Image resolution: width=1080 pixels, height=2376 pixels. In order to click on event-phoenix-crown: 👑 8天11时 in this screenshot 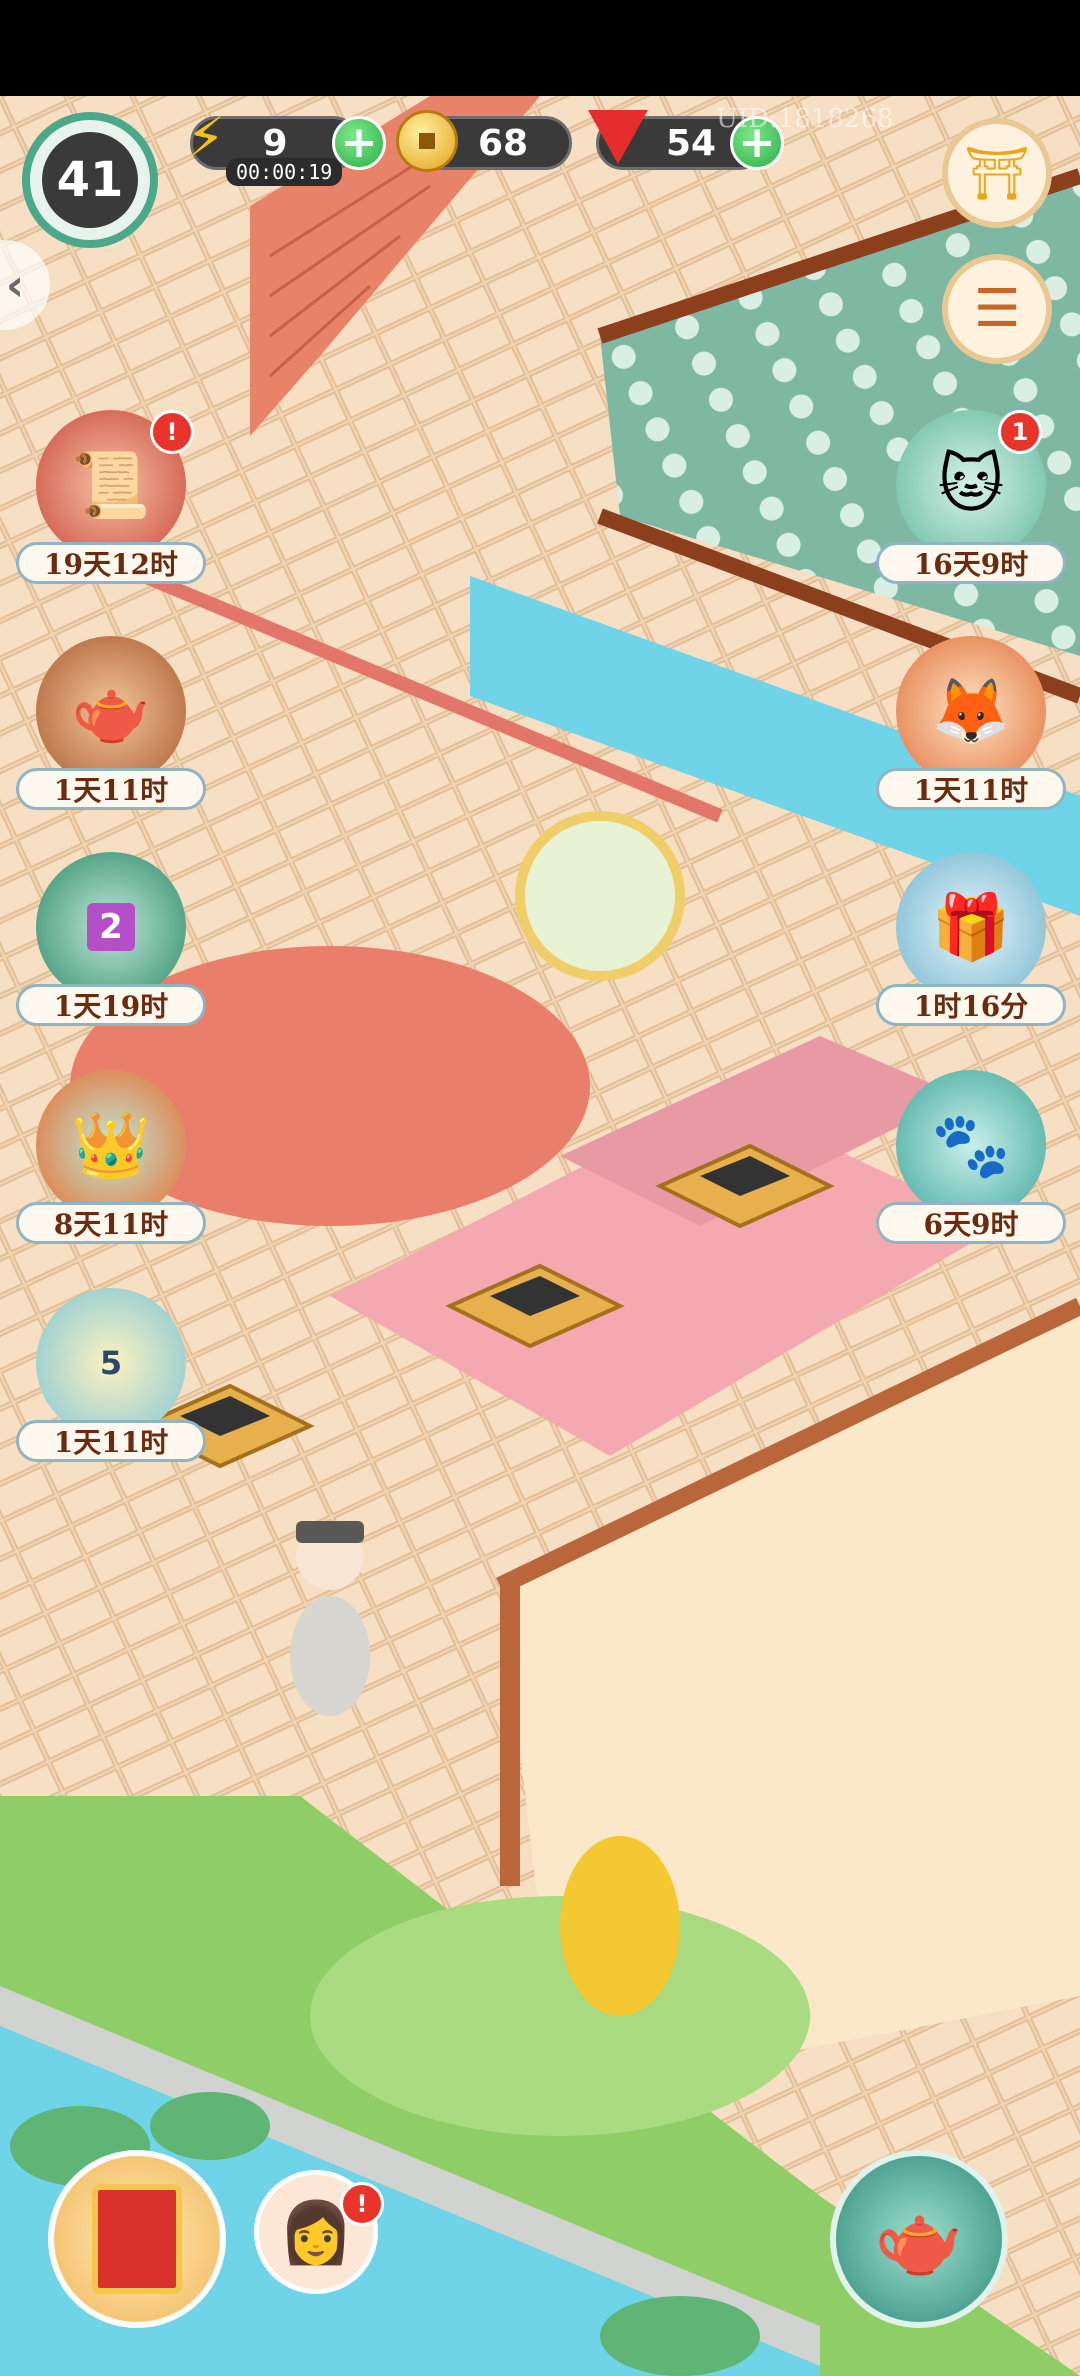, I will do `click(111, 1170)`.